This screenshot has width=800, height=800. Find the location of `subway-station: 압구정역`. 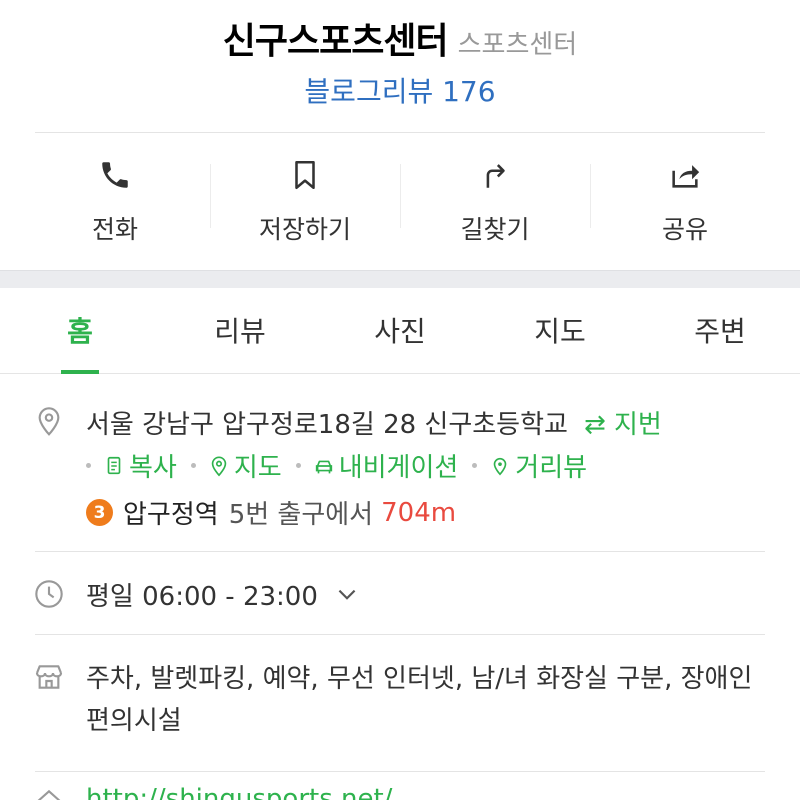

subway-station: 압구정역 is located at coordinates (171, 515).